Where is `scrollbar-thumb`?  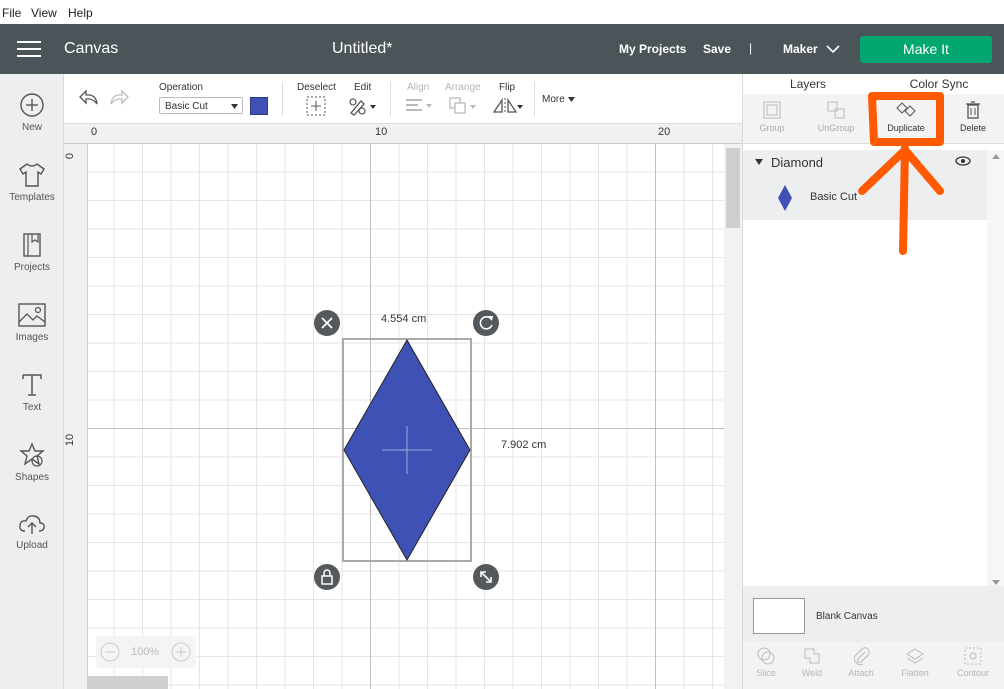 scrollbar-thumb is located at coordinates (733, 188).